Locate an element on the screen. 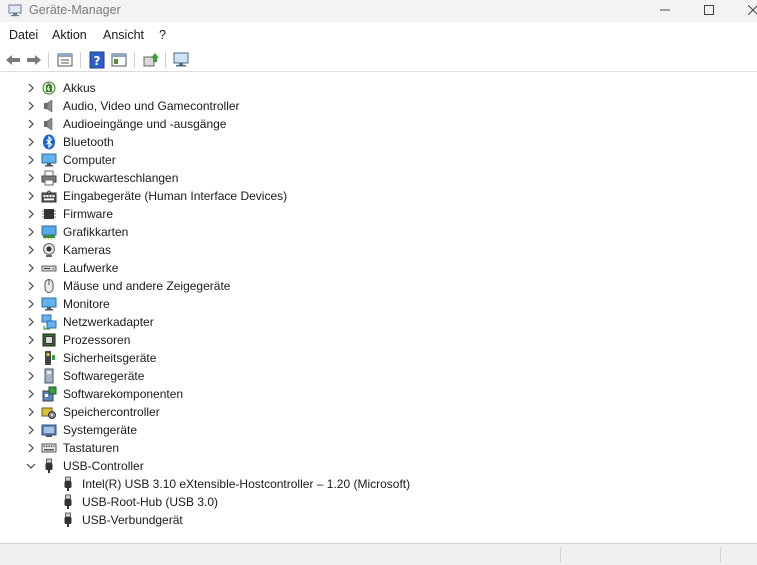 The width and height of the screenshot is (757, 565). tree-node-category: Grafikkarten is located at coordinates (378, 232).